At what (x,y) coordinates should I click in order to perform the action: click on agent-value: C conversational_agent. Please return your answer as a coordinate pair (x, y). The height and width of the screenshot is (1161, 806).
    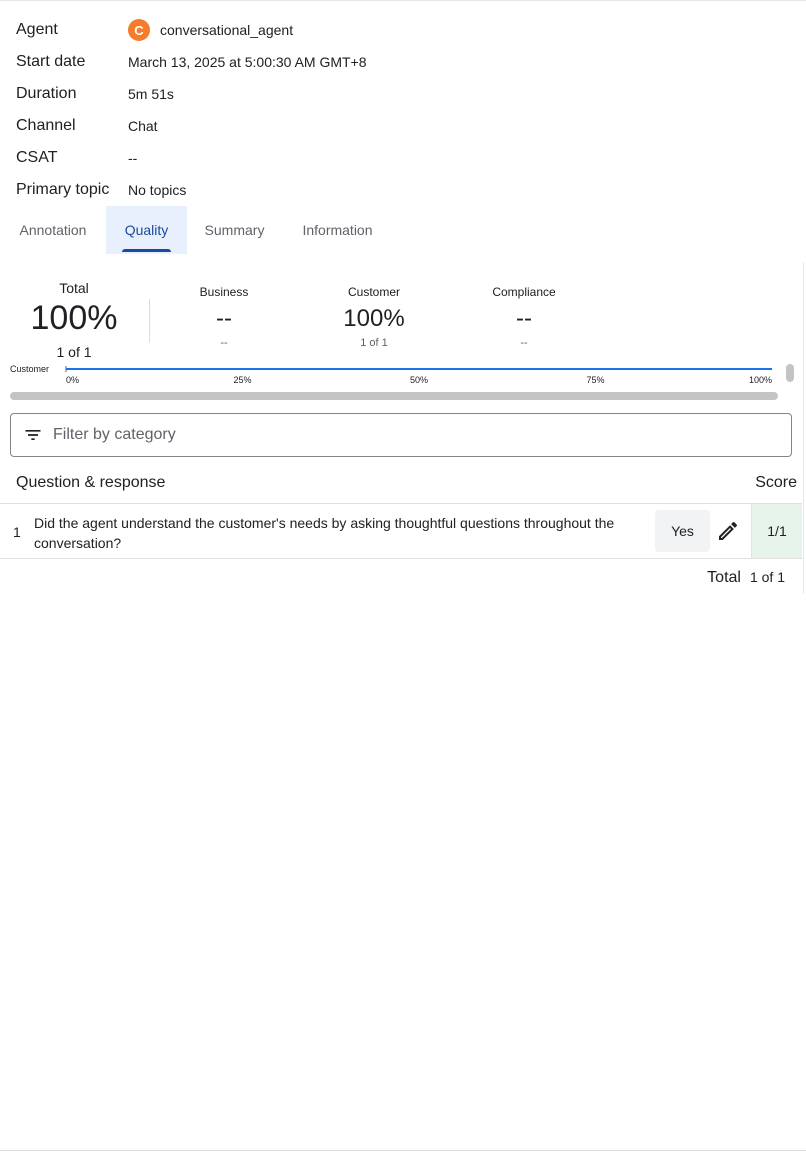
    Looking at the image, I should click on (210, 30).